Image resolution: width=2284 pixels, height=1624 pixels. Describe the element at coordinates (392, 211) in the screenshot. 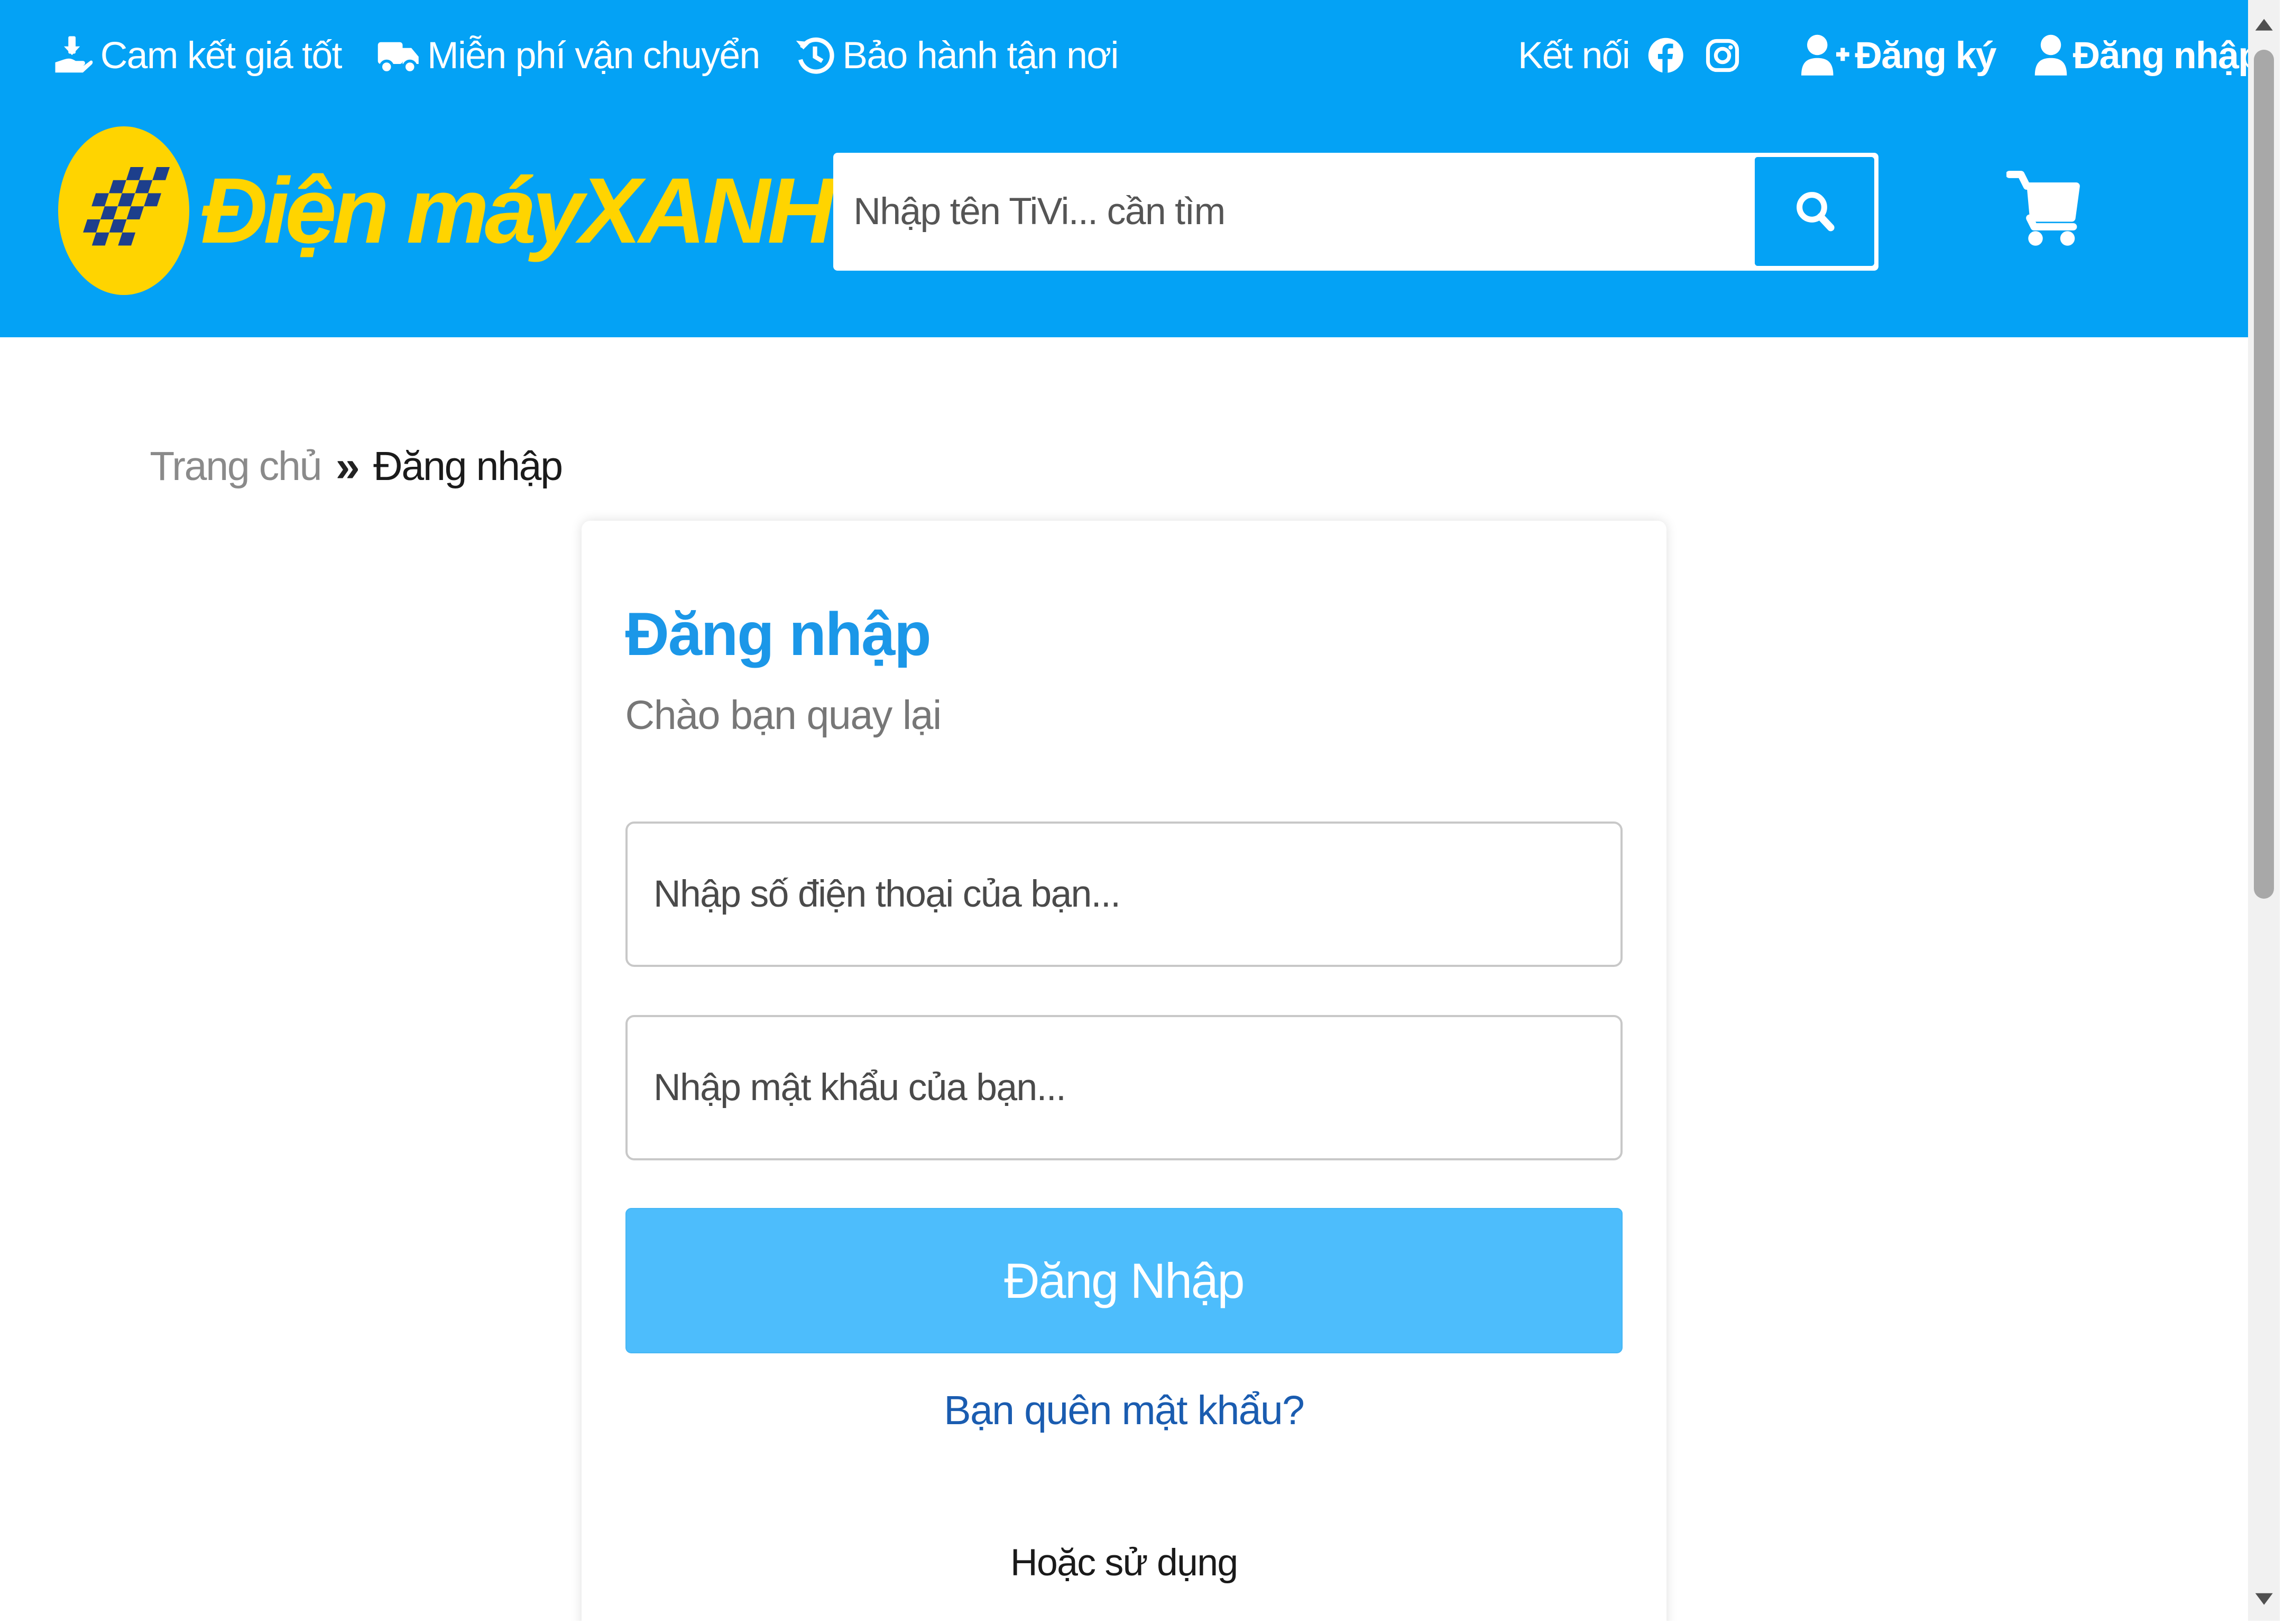

I see `logo-wordmark-regular: Điện máy` at that location.